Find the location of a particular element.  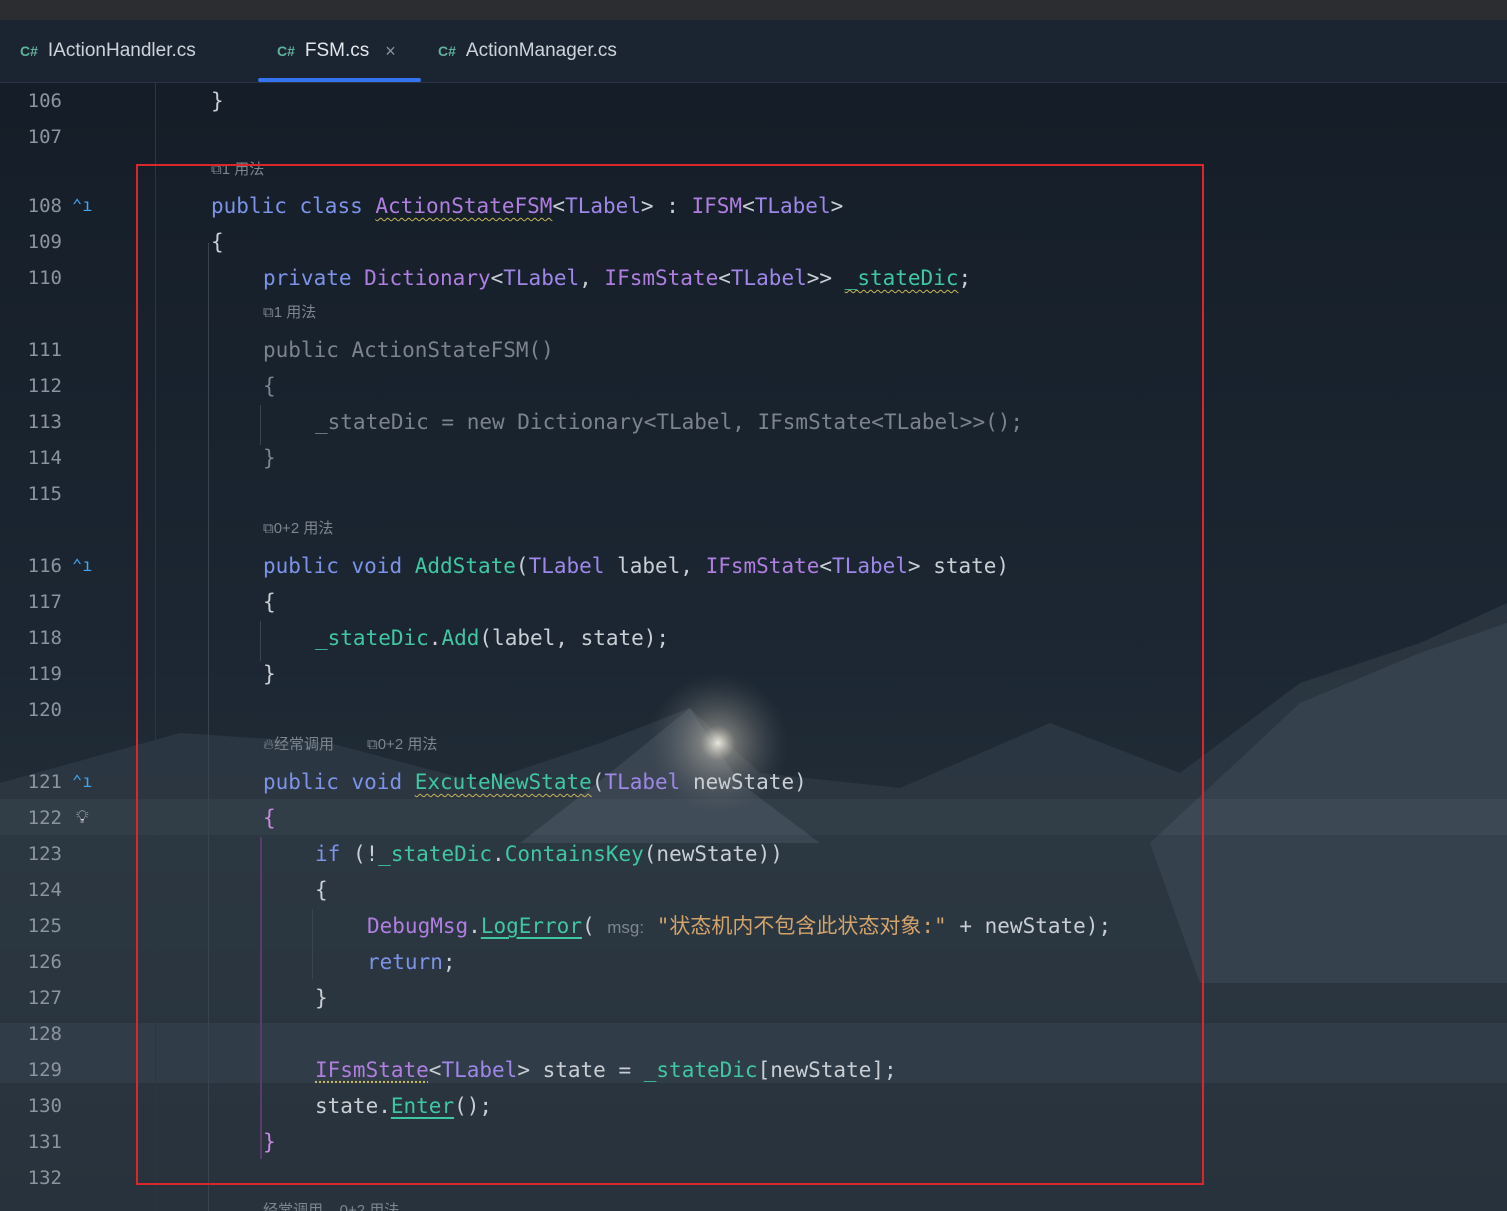

line-number: 132 is located at coordinates (44, 1178).